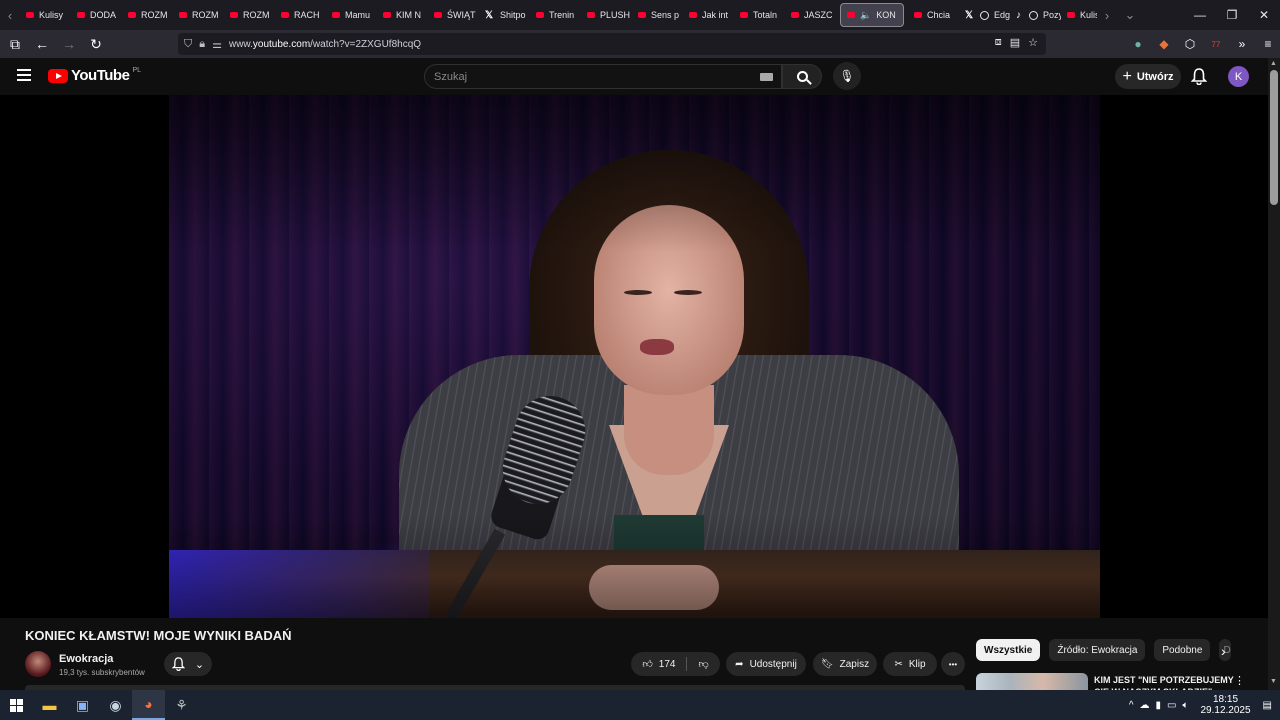 Image resolution: width=1280 pixels, height=720 pixels. Describe the element at coordinates (1131, 705) in the screenshot. I see `tray-overflow-icon: ^` at that location.